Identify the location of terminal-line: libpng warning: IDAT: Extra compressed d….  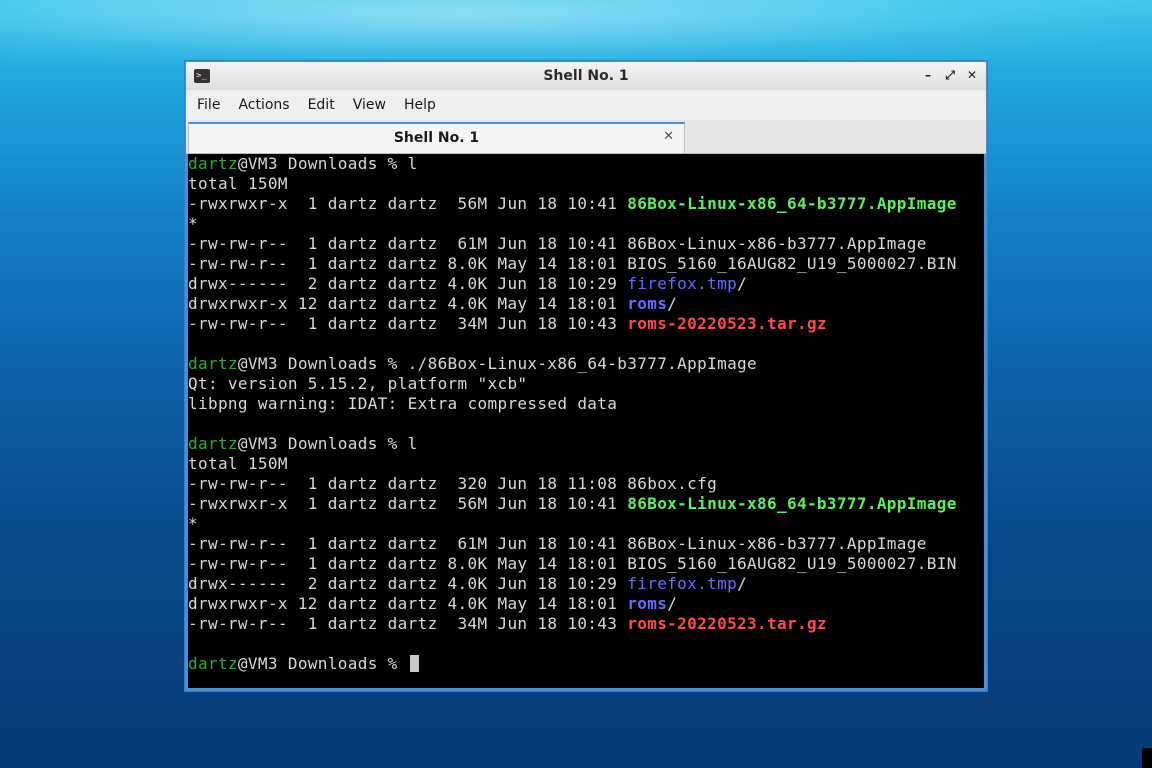
(586, 404).